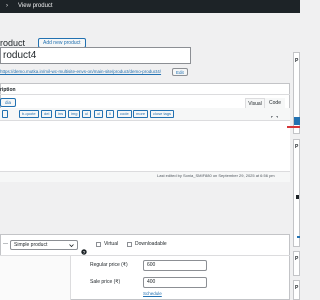  What do you see at coordinates (297, 288) in the screenshot?
I see `image-box-title: P` at bounding box center [297, 288].